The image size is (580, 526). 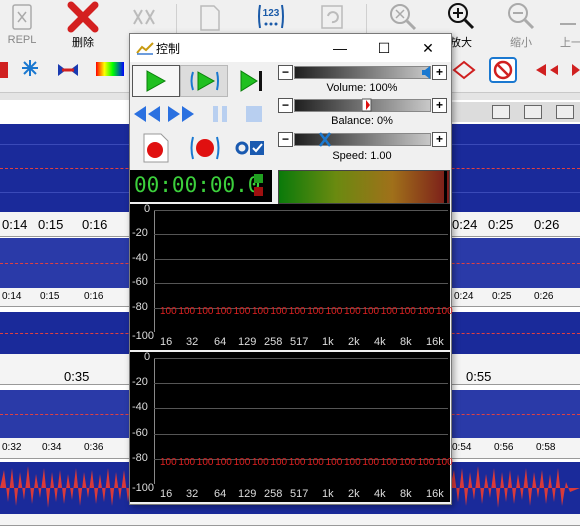 I want to click on play-icon, so click(x=156, y=81).